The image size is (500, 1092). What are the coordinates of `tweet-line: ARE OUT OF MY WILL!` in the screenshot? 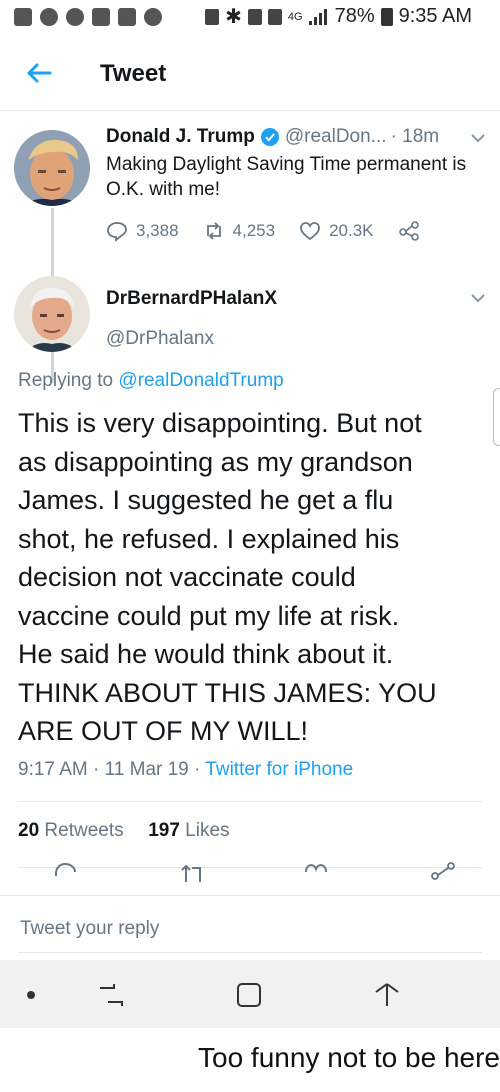 It's located at (163, 731).